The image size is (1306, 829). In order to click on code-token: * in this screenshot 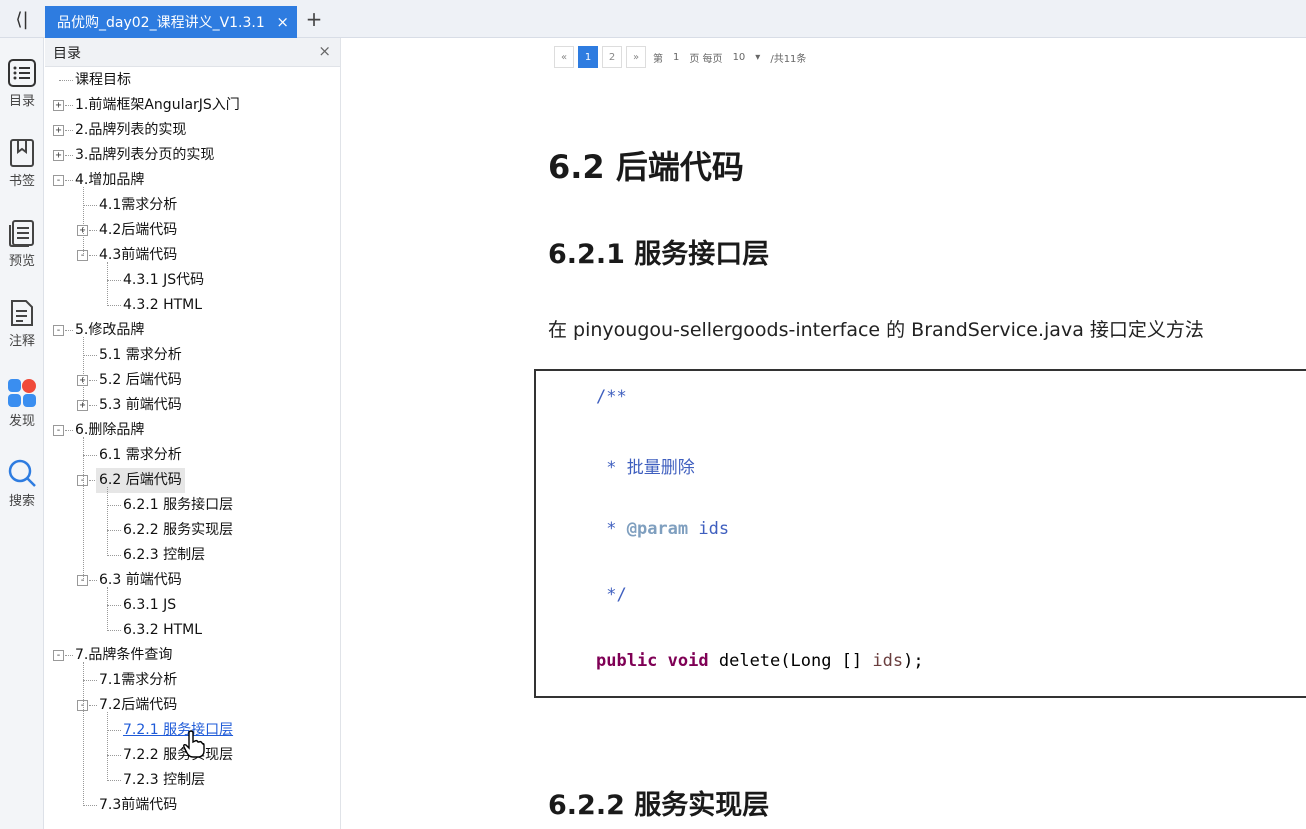, I will do `click(611, 529)`.